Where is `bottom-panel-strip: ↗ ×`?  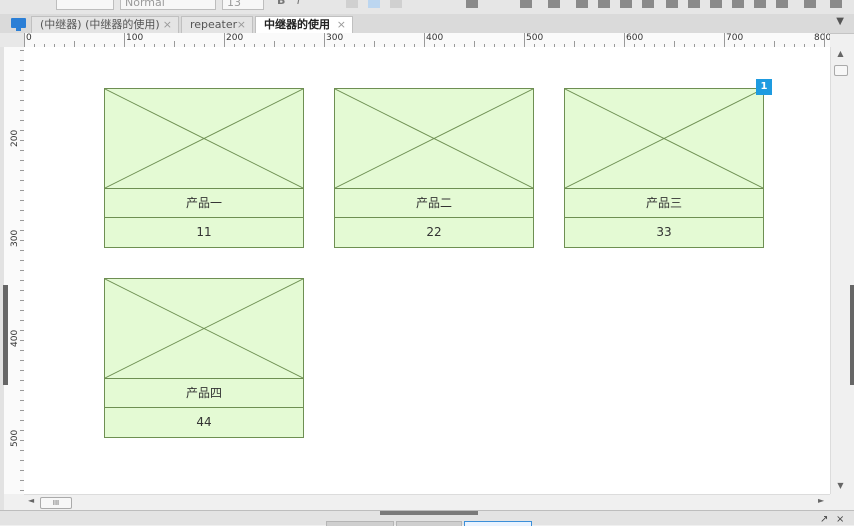 bottom-panel-strip: ↗ × is located at coordinates (427, 518).